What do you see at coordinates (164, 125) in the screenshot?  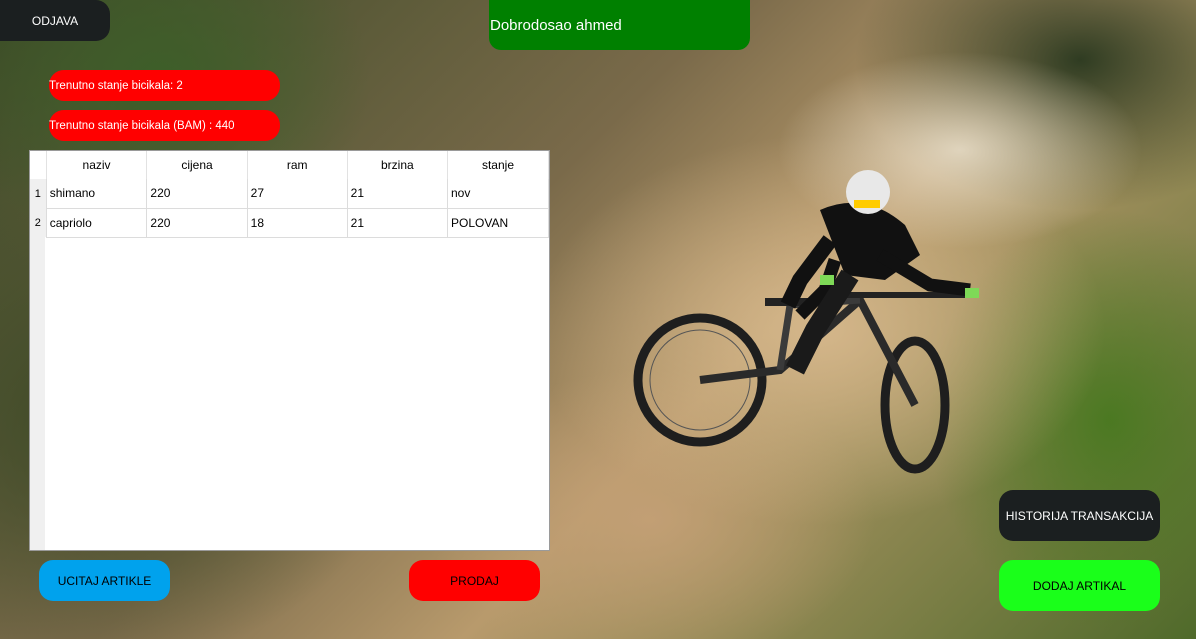 I see `bike-value-label: Trenutno stanje bicikala (BAM) : 440` at bounding box center [164, 125].